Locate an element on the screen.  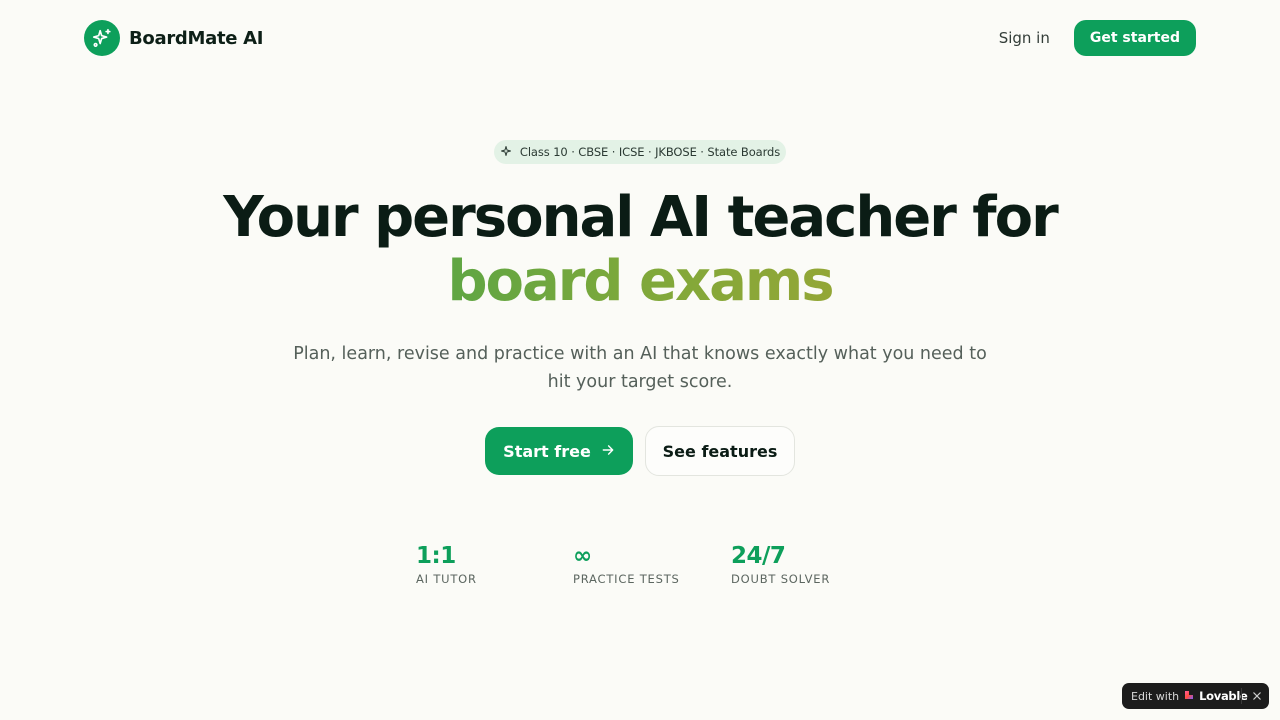
cta-row: Start free See features is located at coordinates (640, 451).